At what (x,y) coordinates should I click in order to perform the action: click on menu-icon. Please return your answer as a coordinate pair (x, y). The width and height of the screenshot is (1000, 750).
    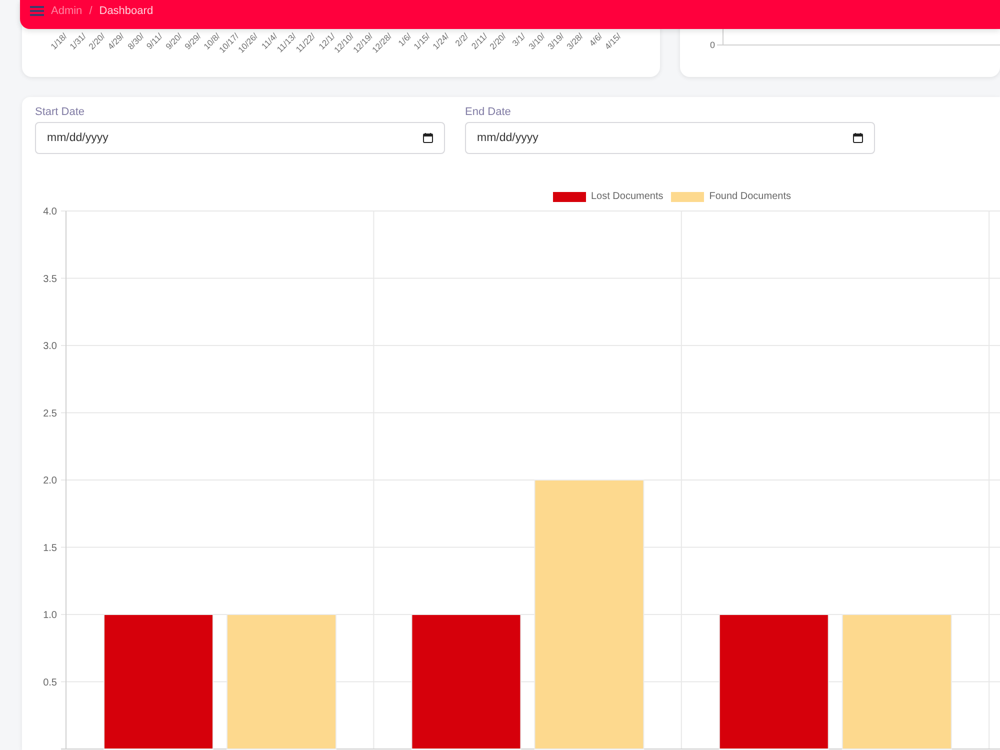
    Looking at the image, I should click on (37, 11).